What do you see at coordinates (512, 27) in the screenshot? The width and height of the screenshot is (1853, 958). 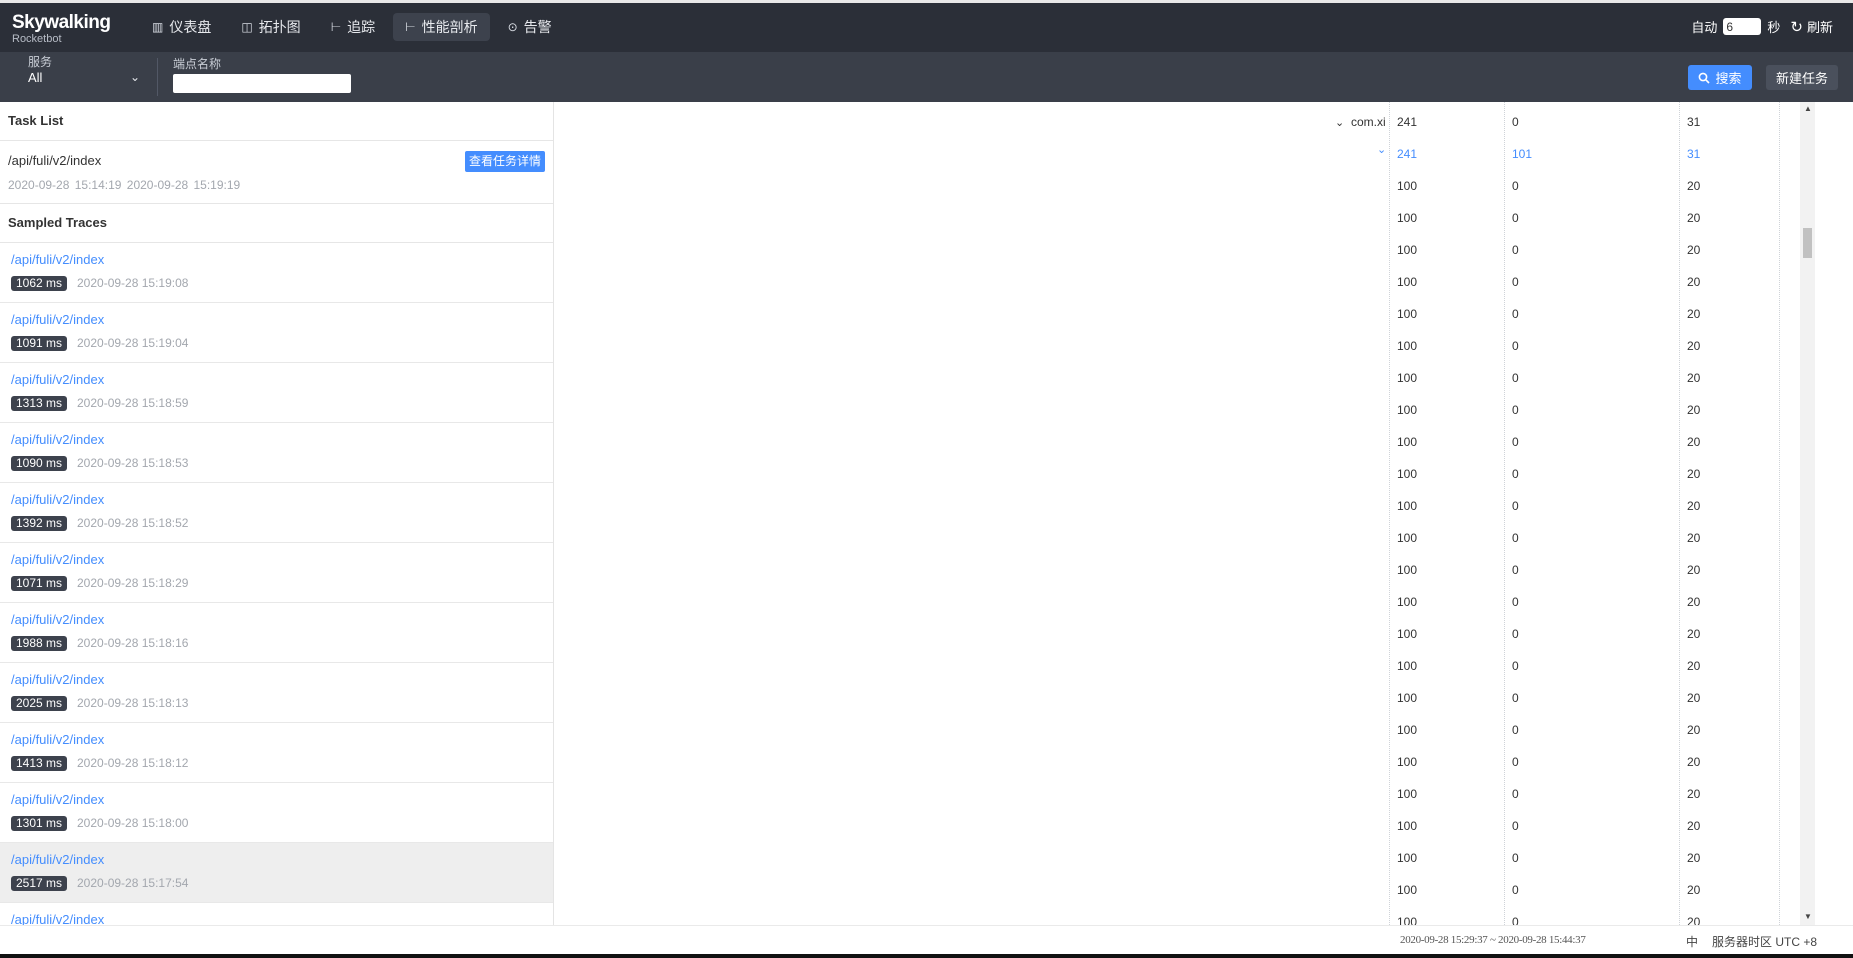 I see `alarm-icon: ⊙` at bounding box center [512, 27].